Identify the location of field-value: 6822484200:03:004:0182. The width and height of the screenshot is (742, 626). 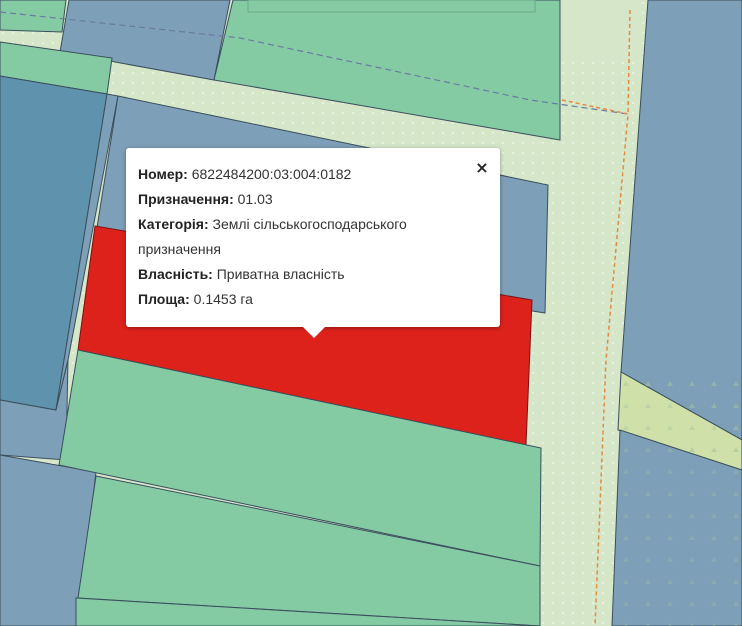
(271, 174).